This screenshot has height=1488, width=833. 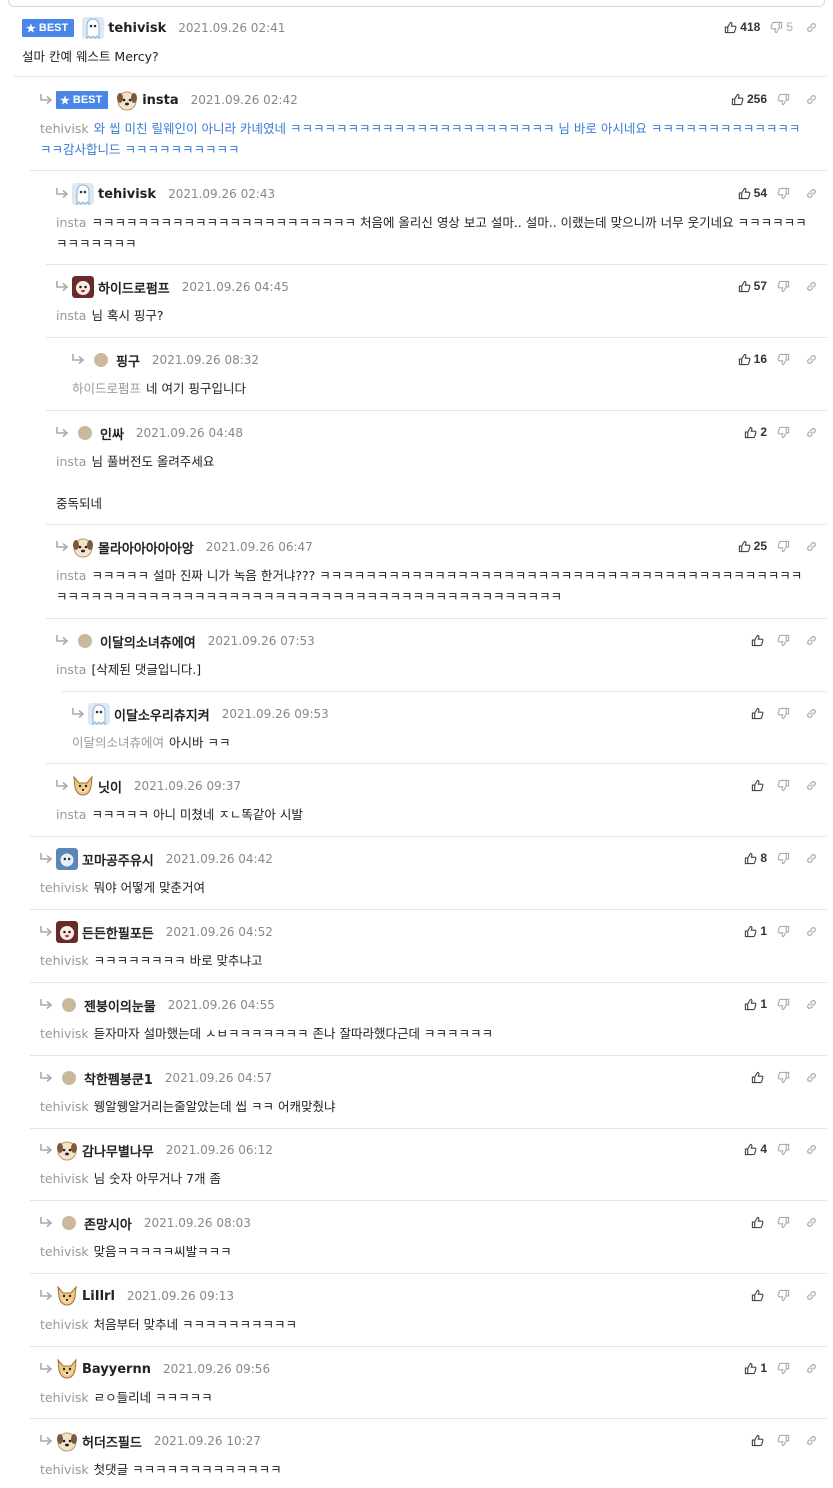 What do you see at coordinates (98, 1296) in the screenshot?
I see `author-name: LiIlrl` at bounding box center [98, 1296].